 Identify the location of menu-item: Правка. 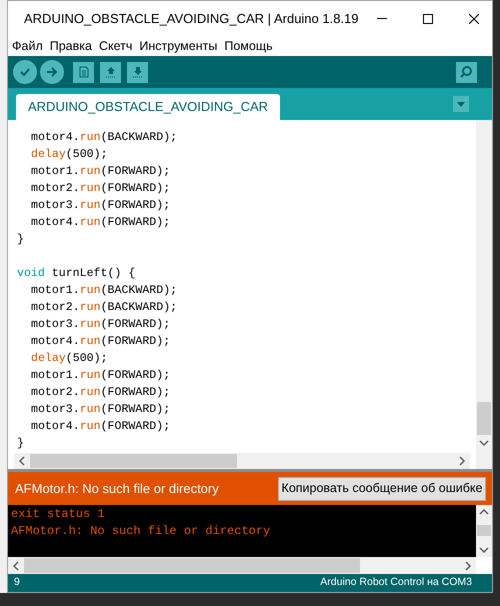
(71, 46).